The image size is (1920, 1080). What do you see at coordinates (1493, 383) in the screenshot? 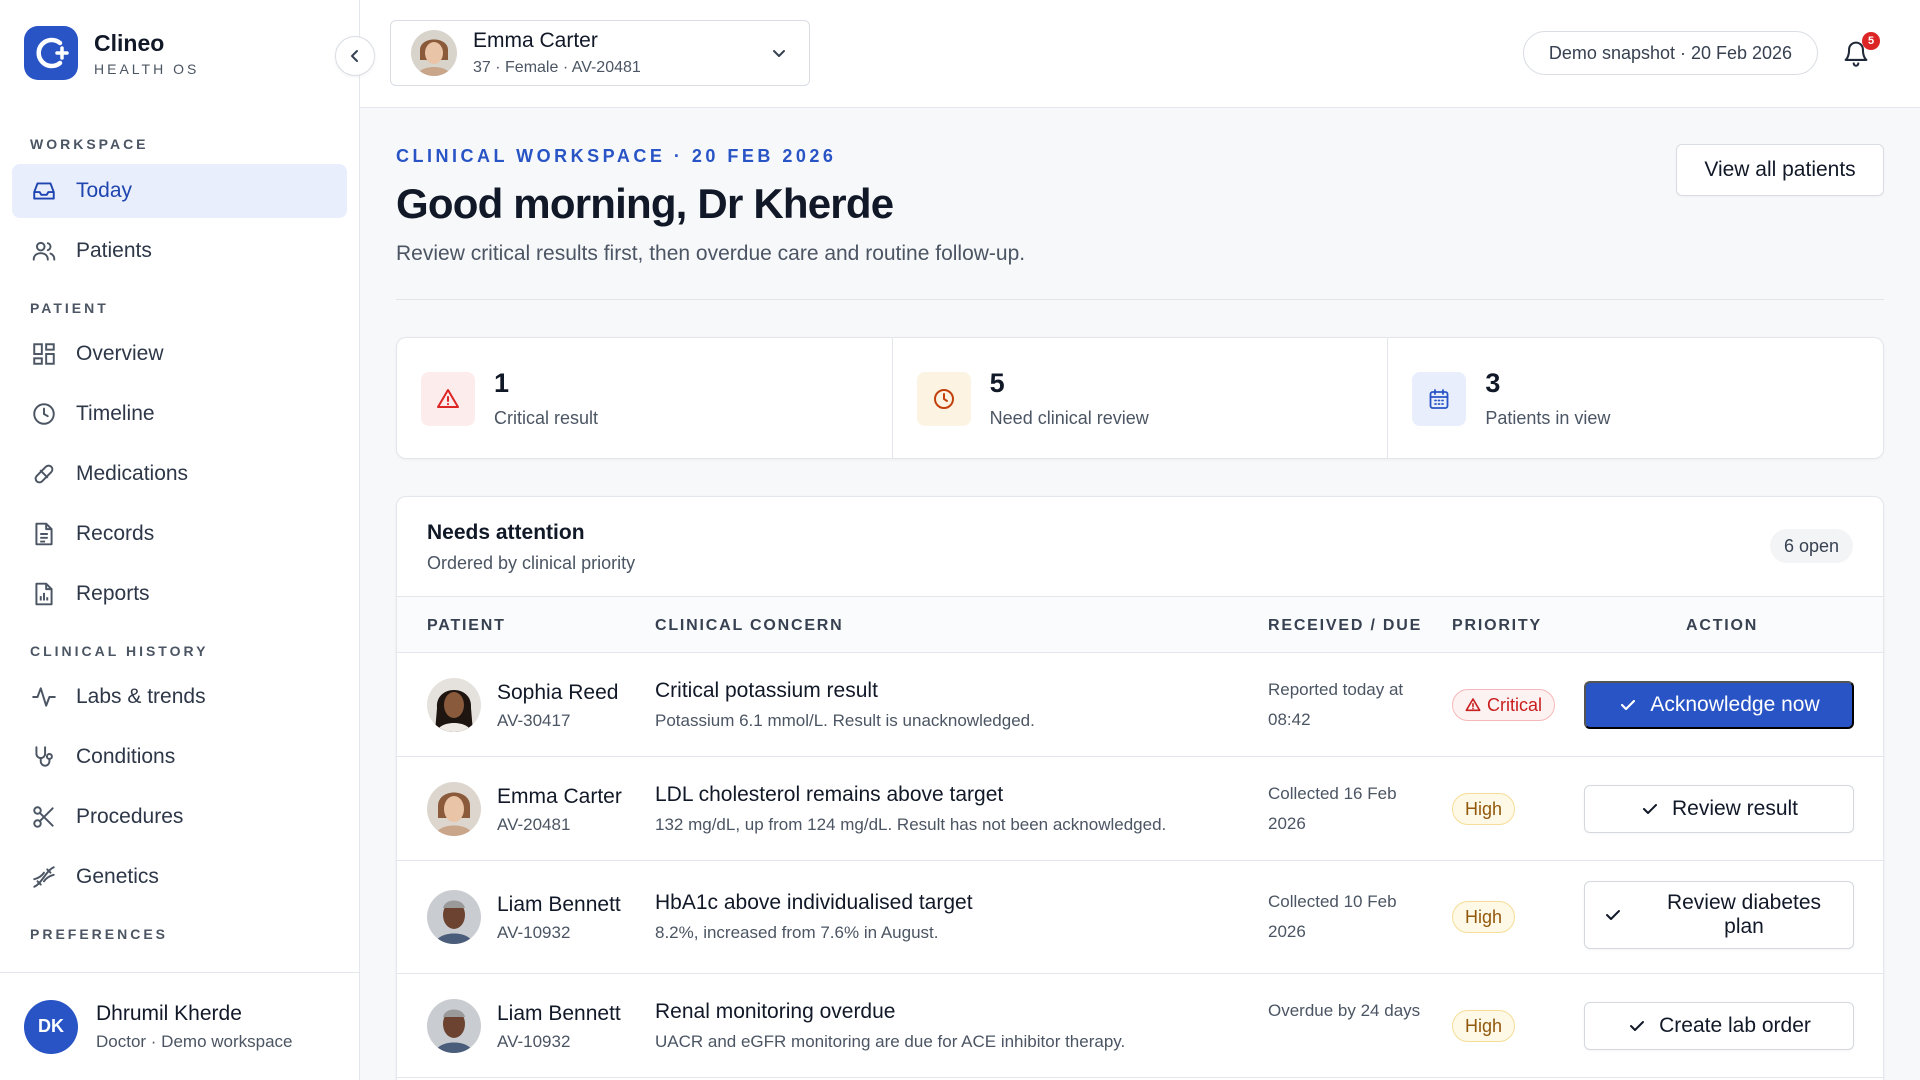
I see `stat-value: 3` at bounding box center [1493, 383].